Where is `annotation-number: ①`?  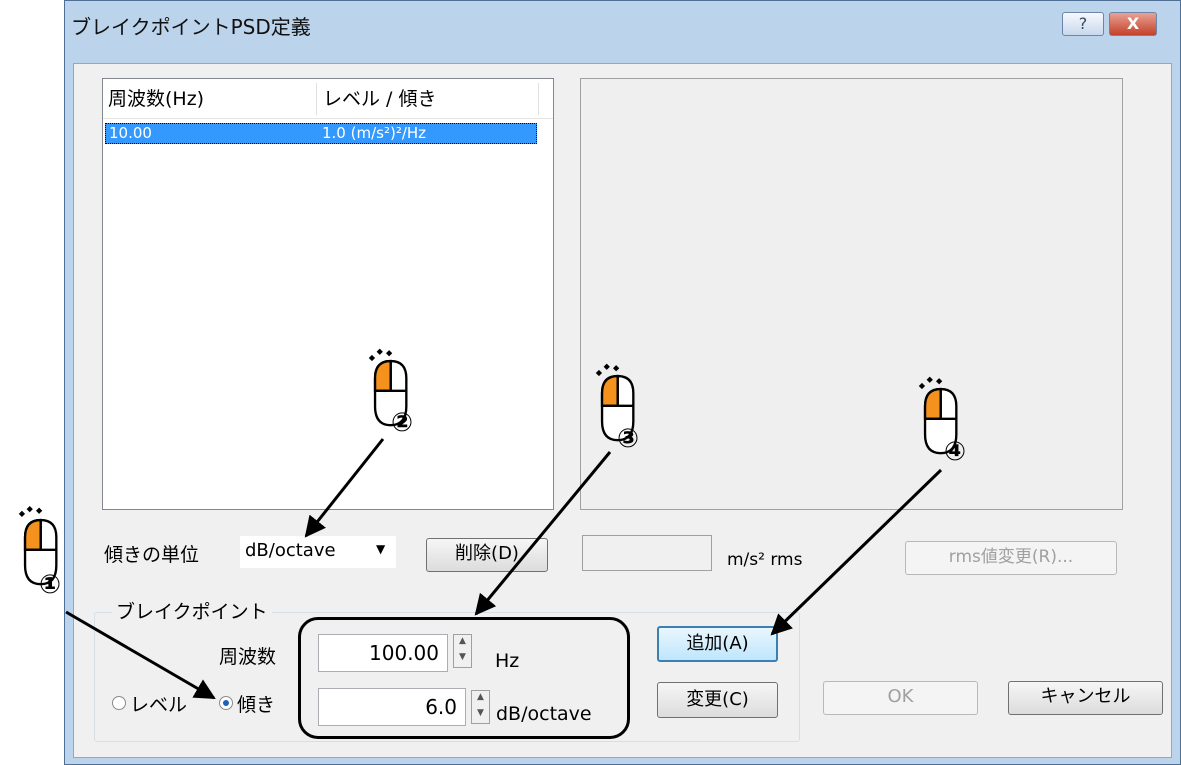 annotation-number: ① is located at coordinates (49, 585).